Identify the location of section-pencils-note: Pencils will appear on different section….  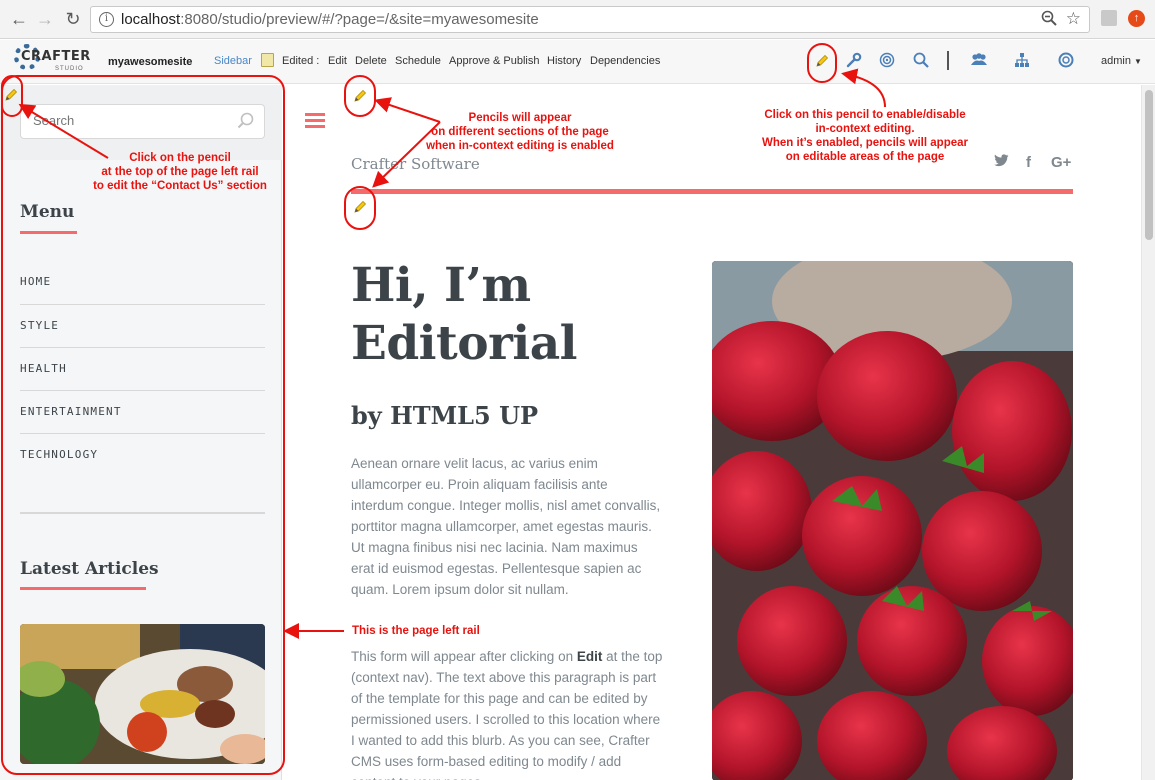
(520, 132).